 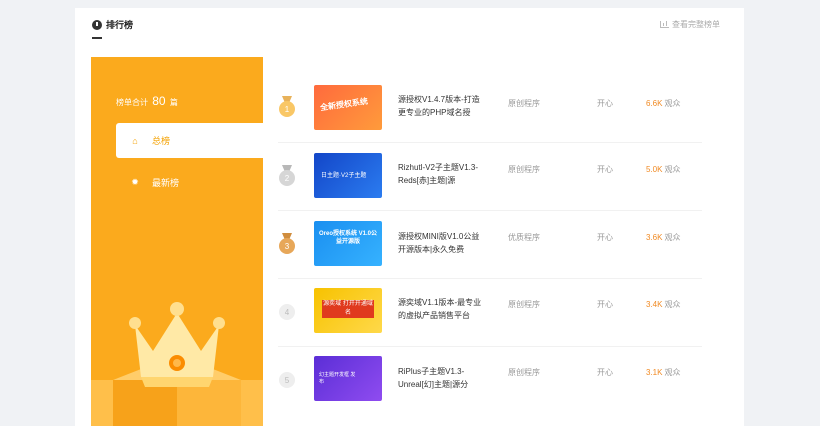 I want to click on post-title: Rizhutl-V2子主题V1.3-Reds[赤]主题|源, so click(x=440, y=174).